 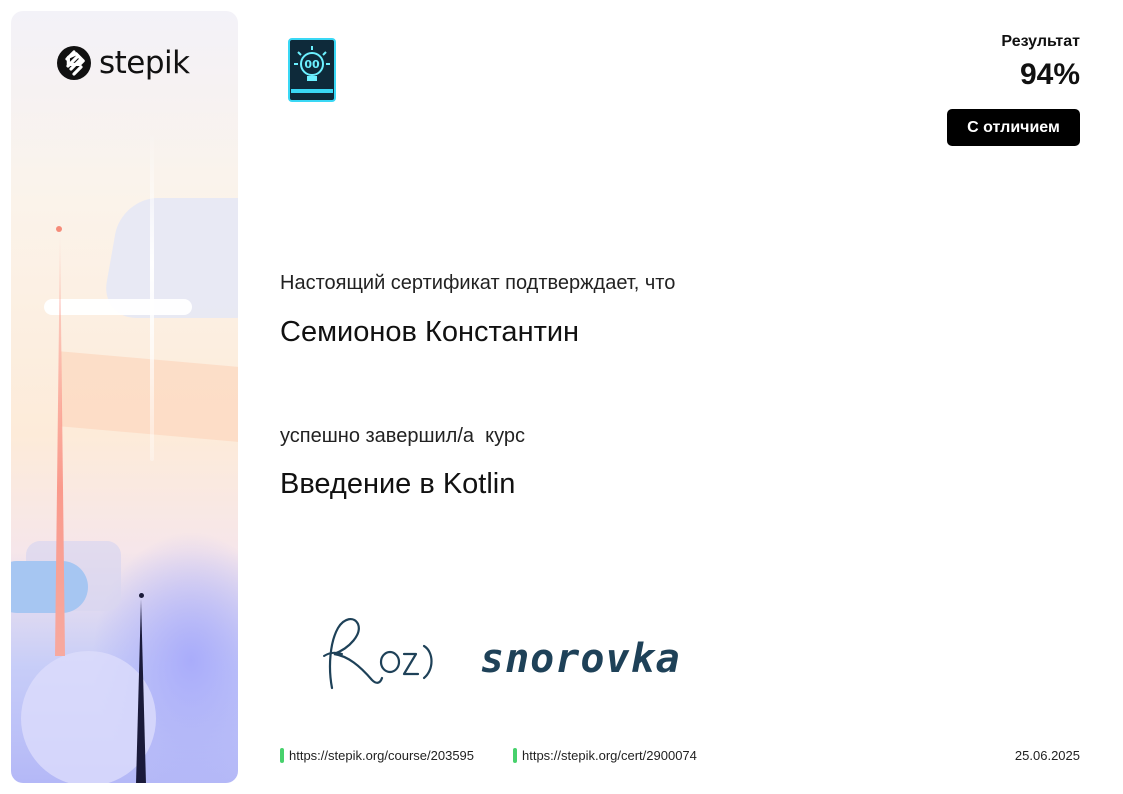 I want to click on recipient-name: Семионов Константин, so click(x=430, y=332).